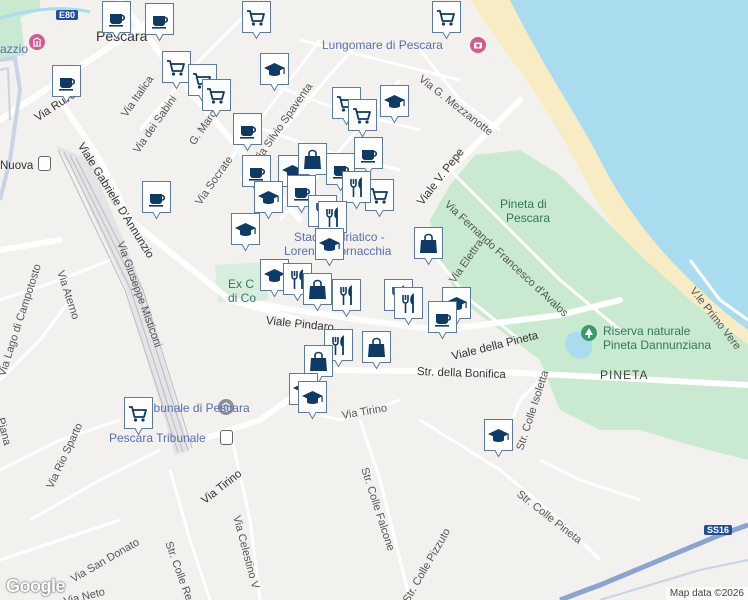 The image size is (748, 600). What do you see at coordinates (624, 375) in the screenshot?
I see `label-pineta: PINETA` at bounding box center [624, 375].